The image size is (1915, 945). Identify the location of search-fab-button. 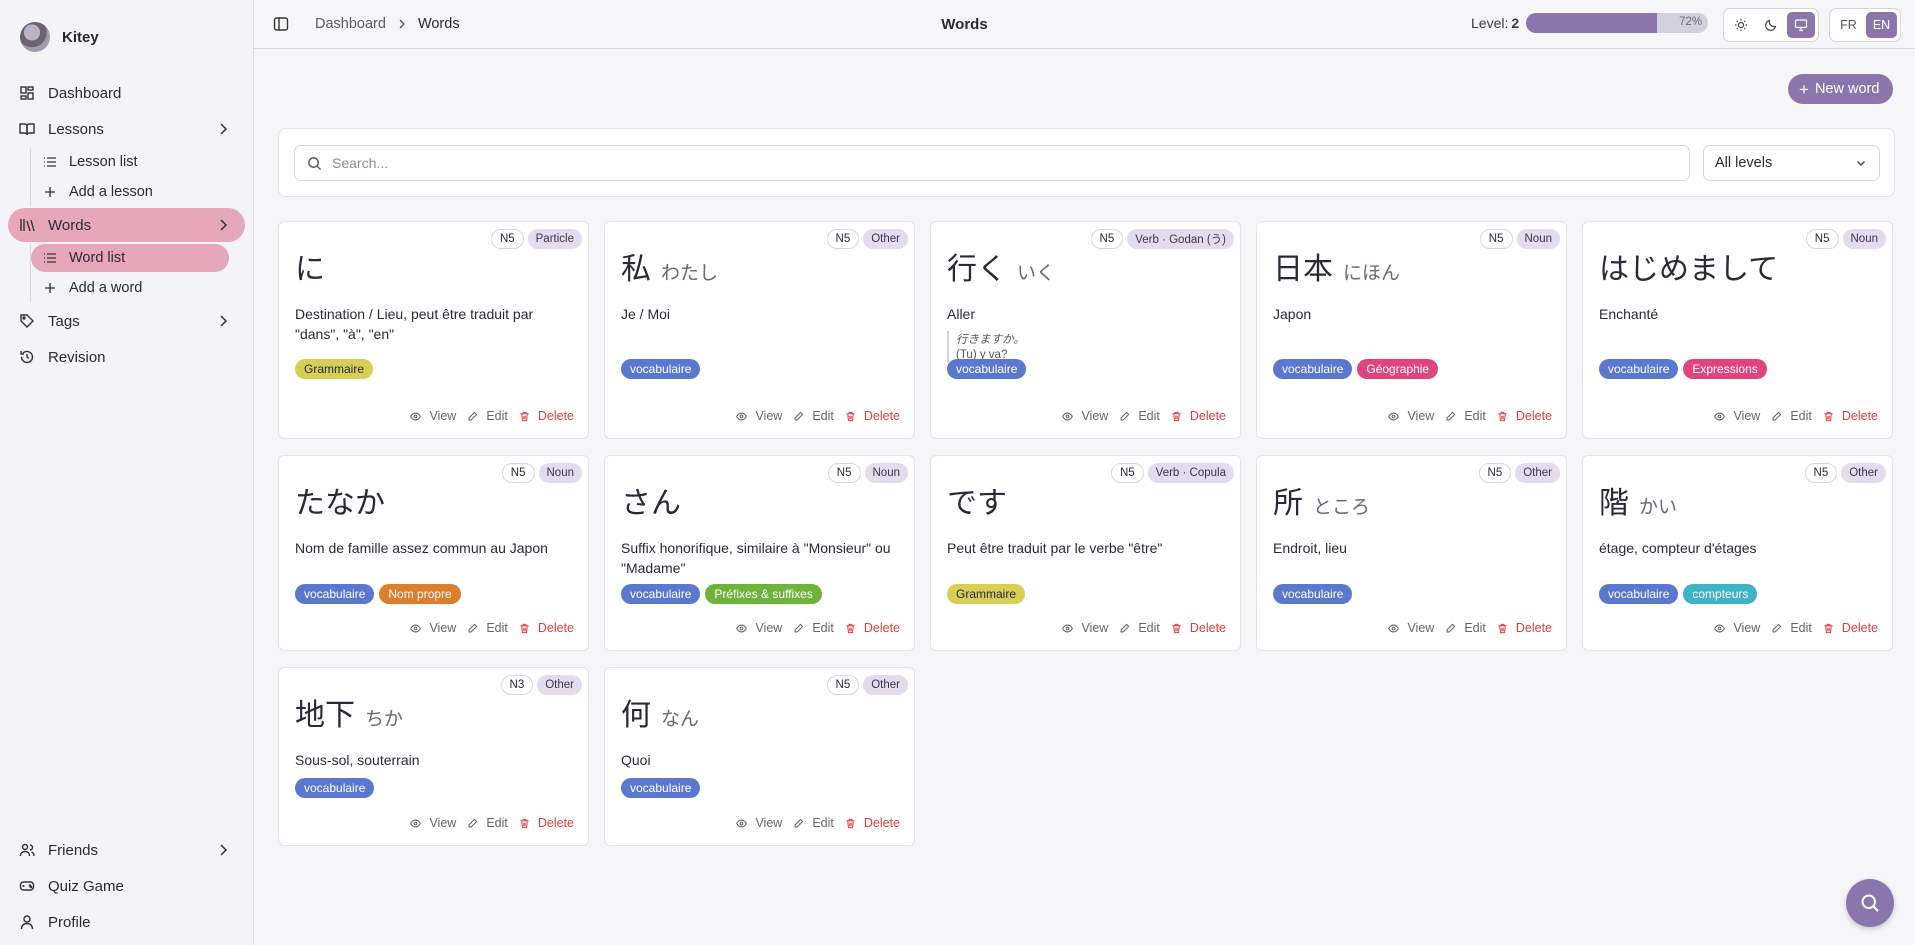
(1870, 903).